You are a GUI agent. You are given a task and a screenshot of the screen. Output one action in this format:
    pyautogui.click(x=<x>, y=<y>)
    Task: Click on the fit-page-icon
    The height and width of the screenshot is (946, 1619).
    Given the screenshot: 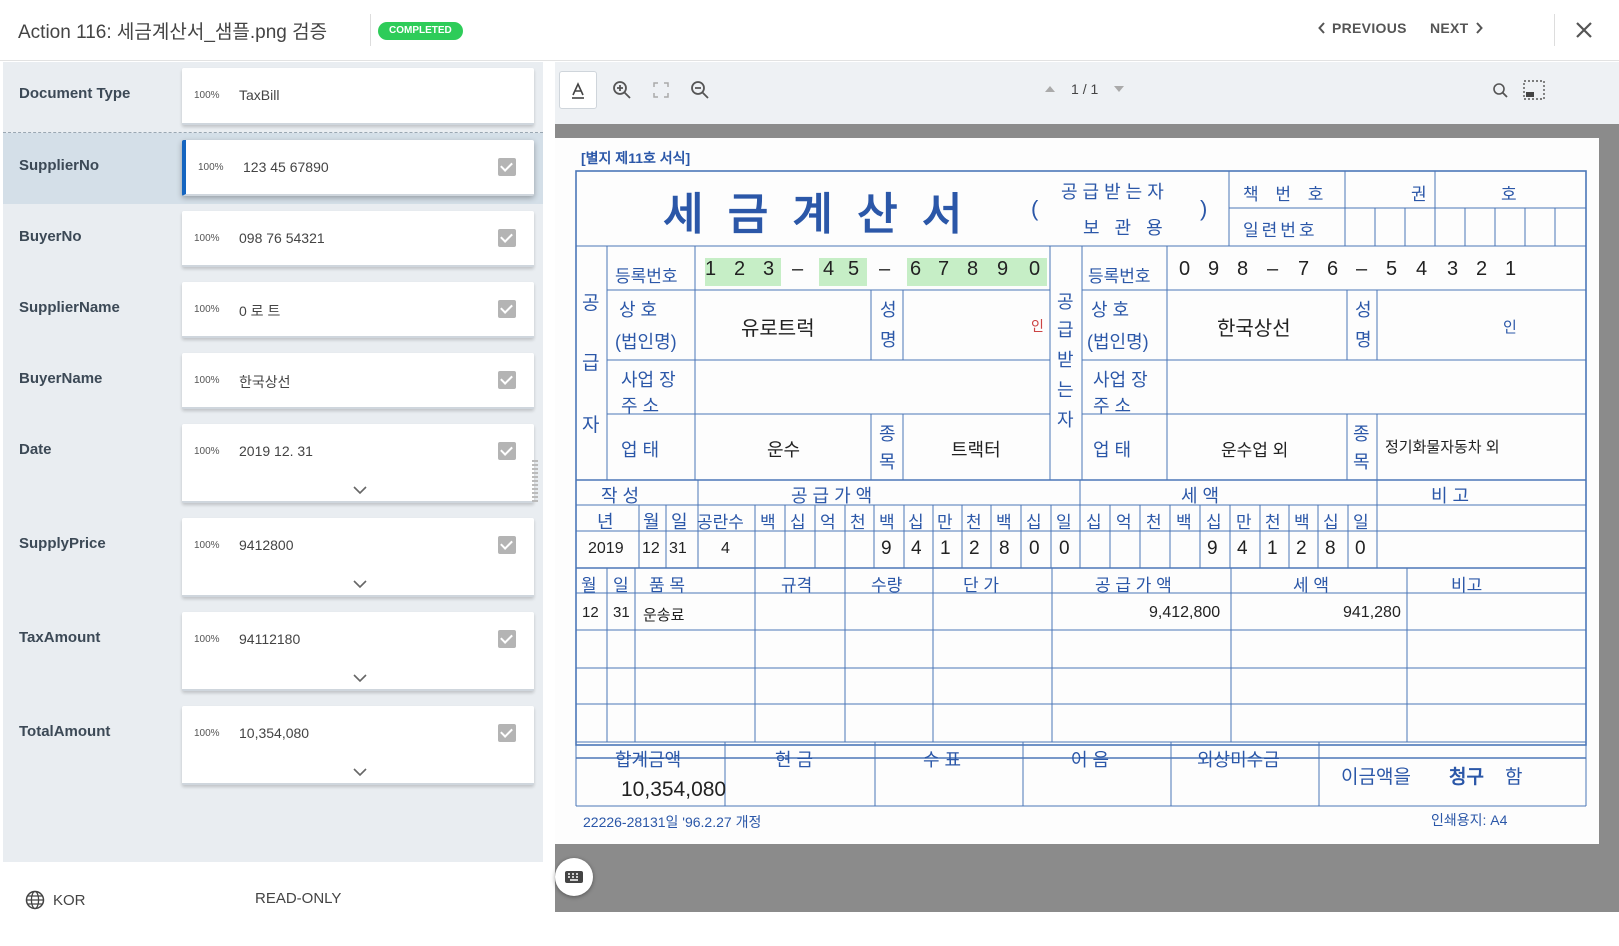 What is the action you would take?
    pyautogui.click(x=661, y=90)
    